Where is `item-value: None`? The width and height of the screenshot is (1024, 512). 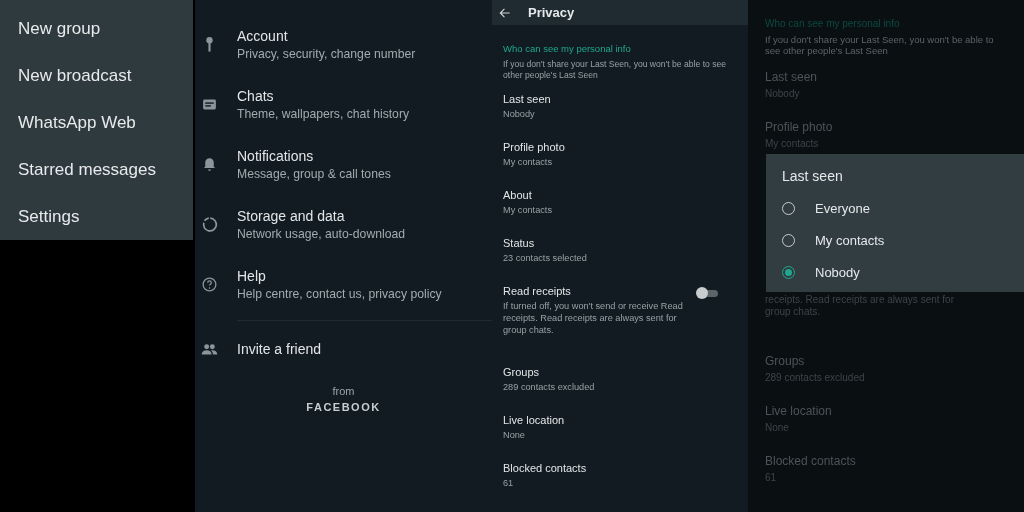
item-value: None is located at coordinates (514, 435).